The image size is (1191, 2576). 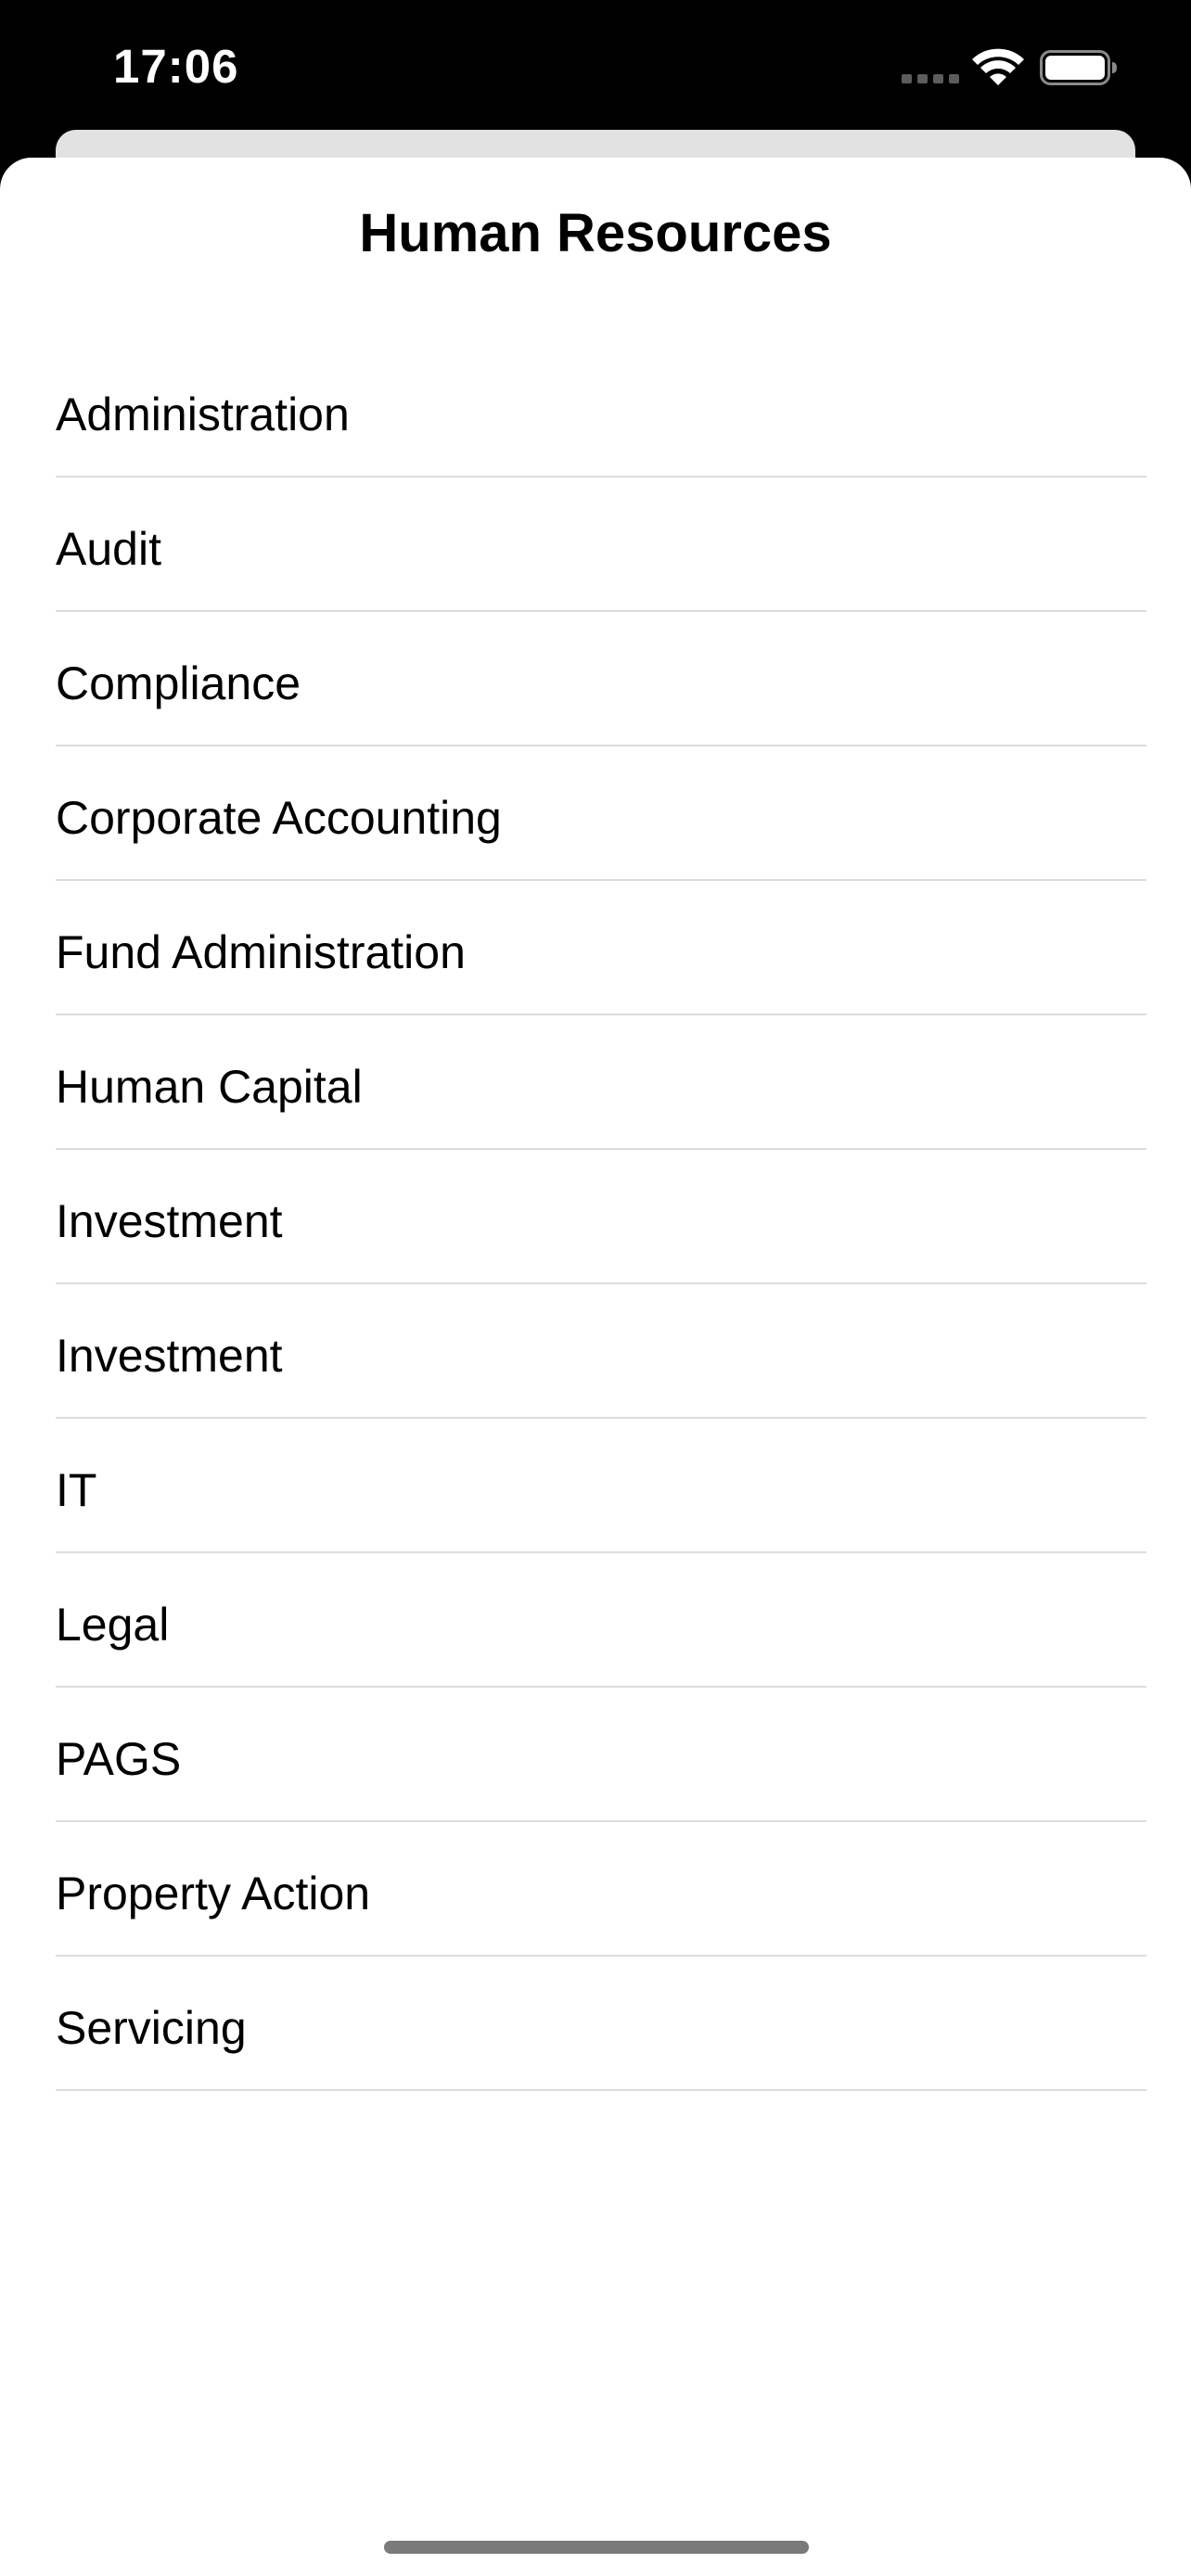 I want to click on list-item-label: Legal, so click(x=113, y=1625).